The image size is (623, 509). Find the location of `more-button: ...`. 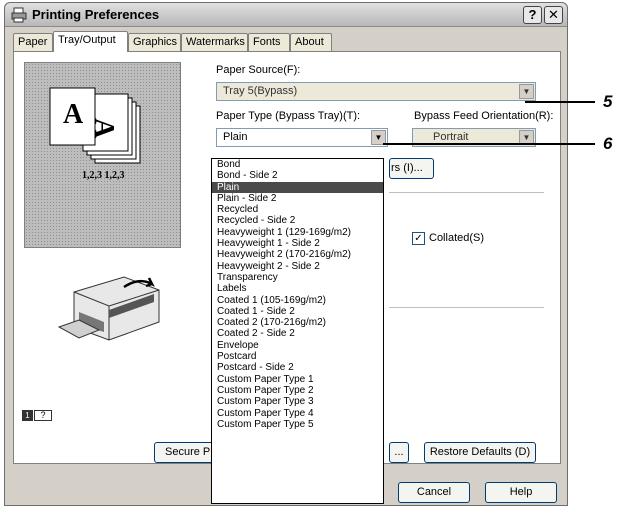

more-button: ... is located at coordinates (399, 452).